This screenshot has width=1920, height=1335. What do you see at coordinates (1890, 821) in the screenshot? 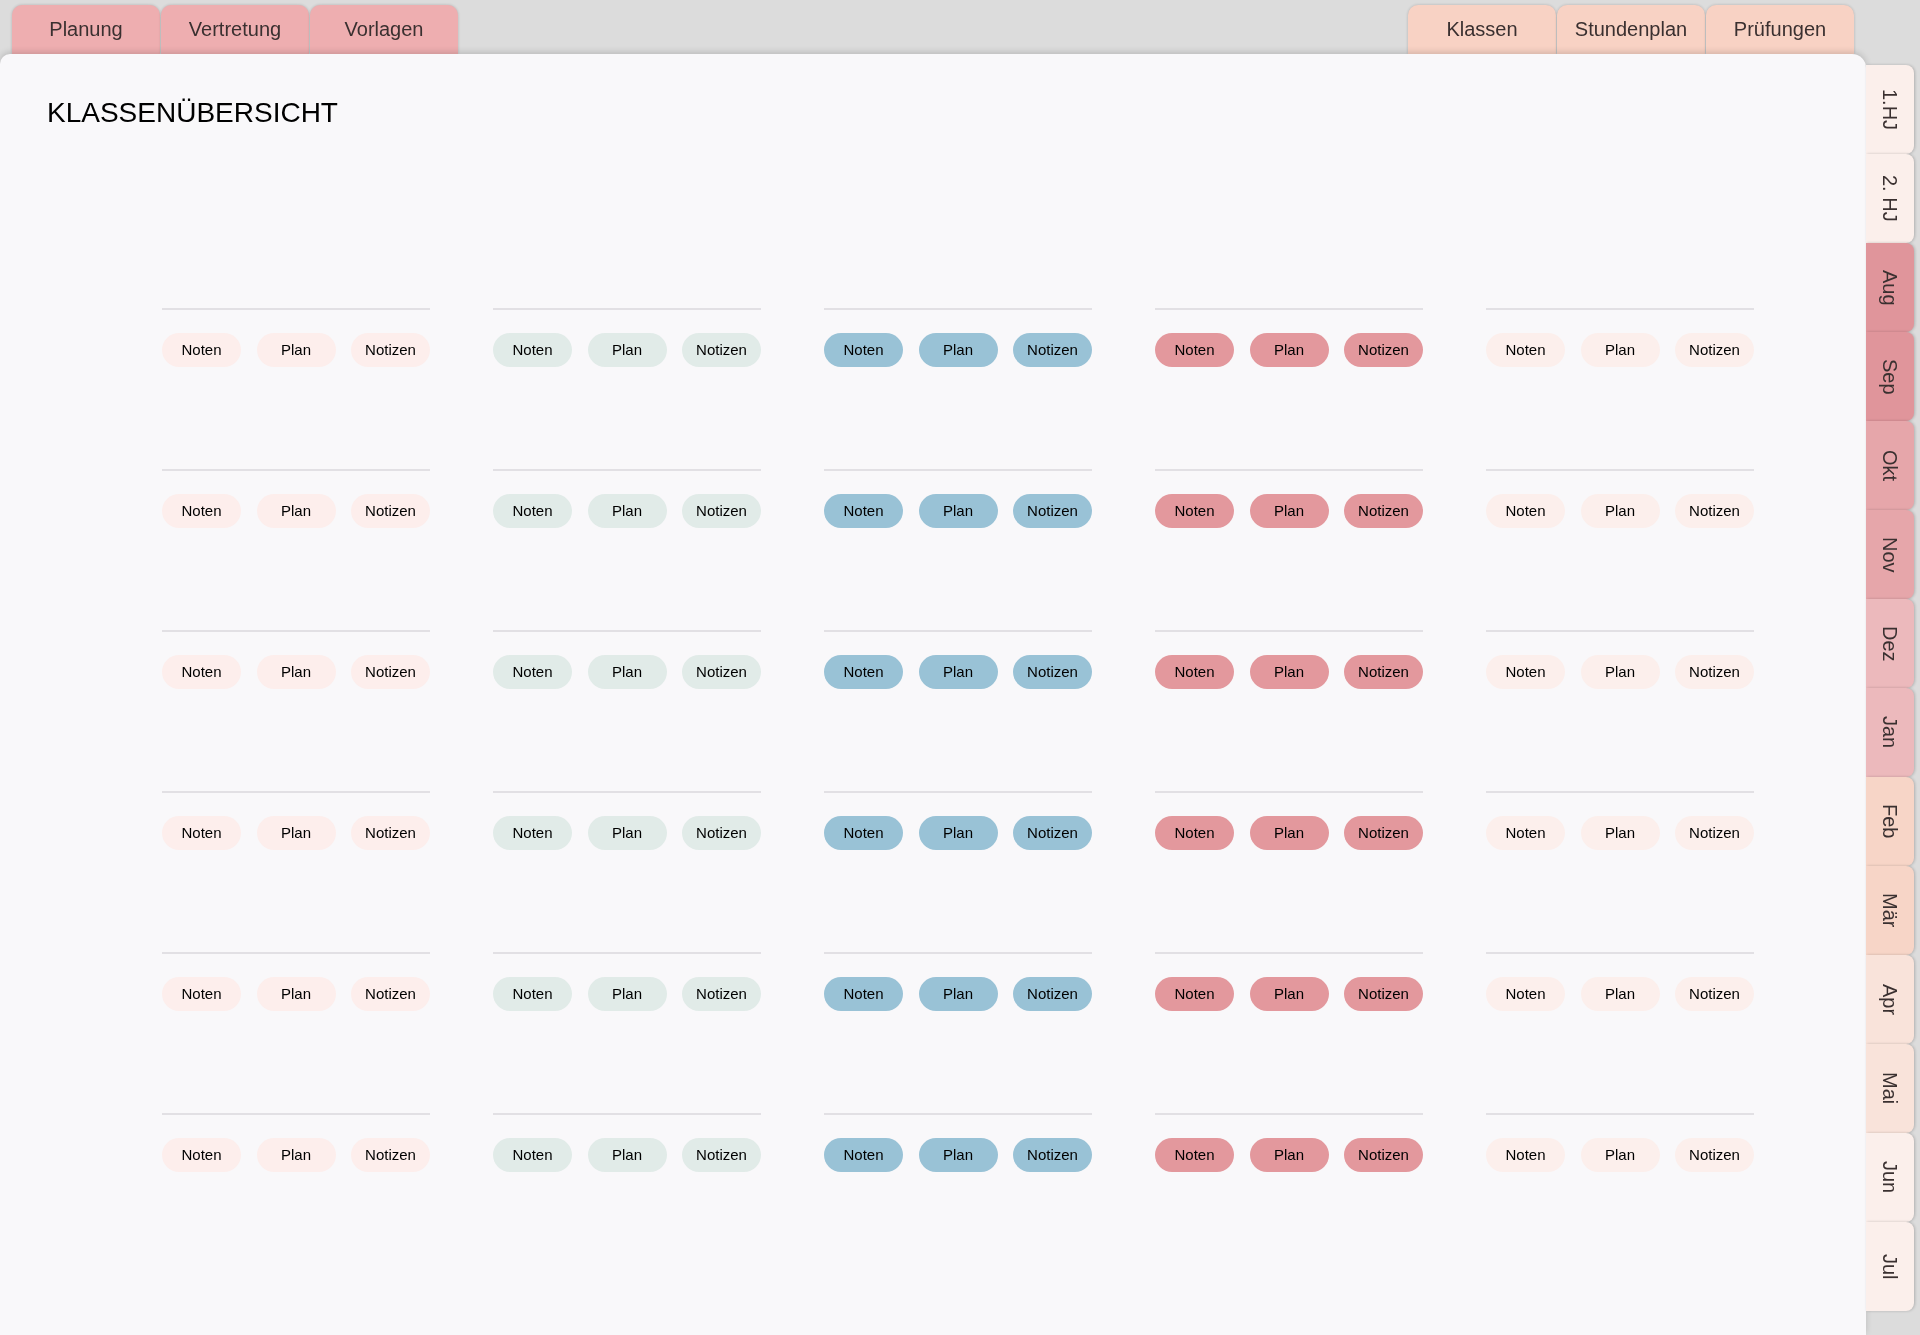
I see `side-tab: Feb` at bounding box center [1890, 821].